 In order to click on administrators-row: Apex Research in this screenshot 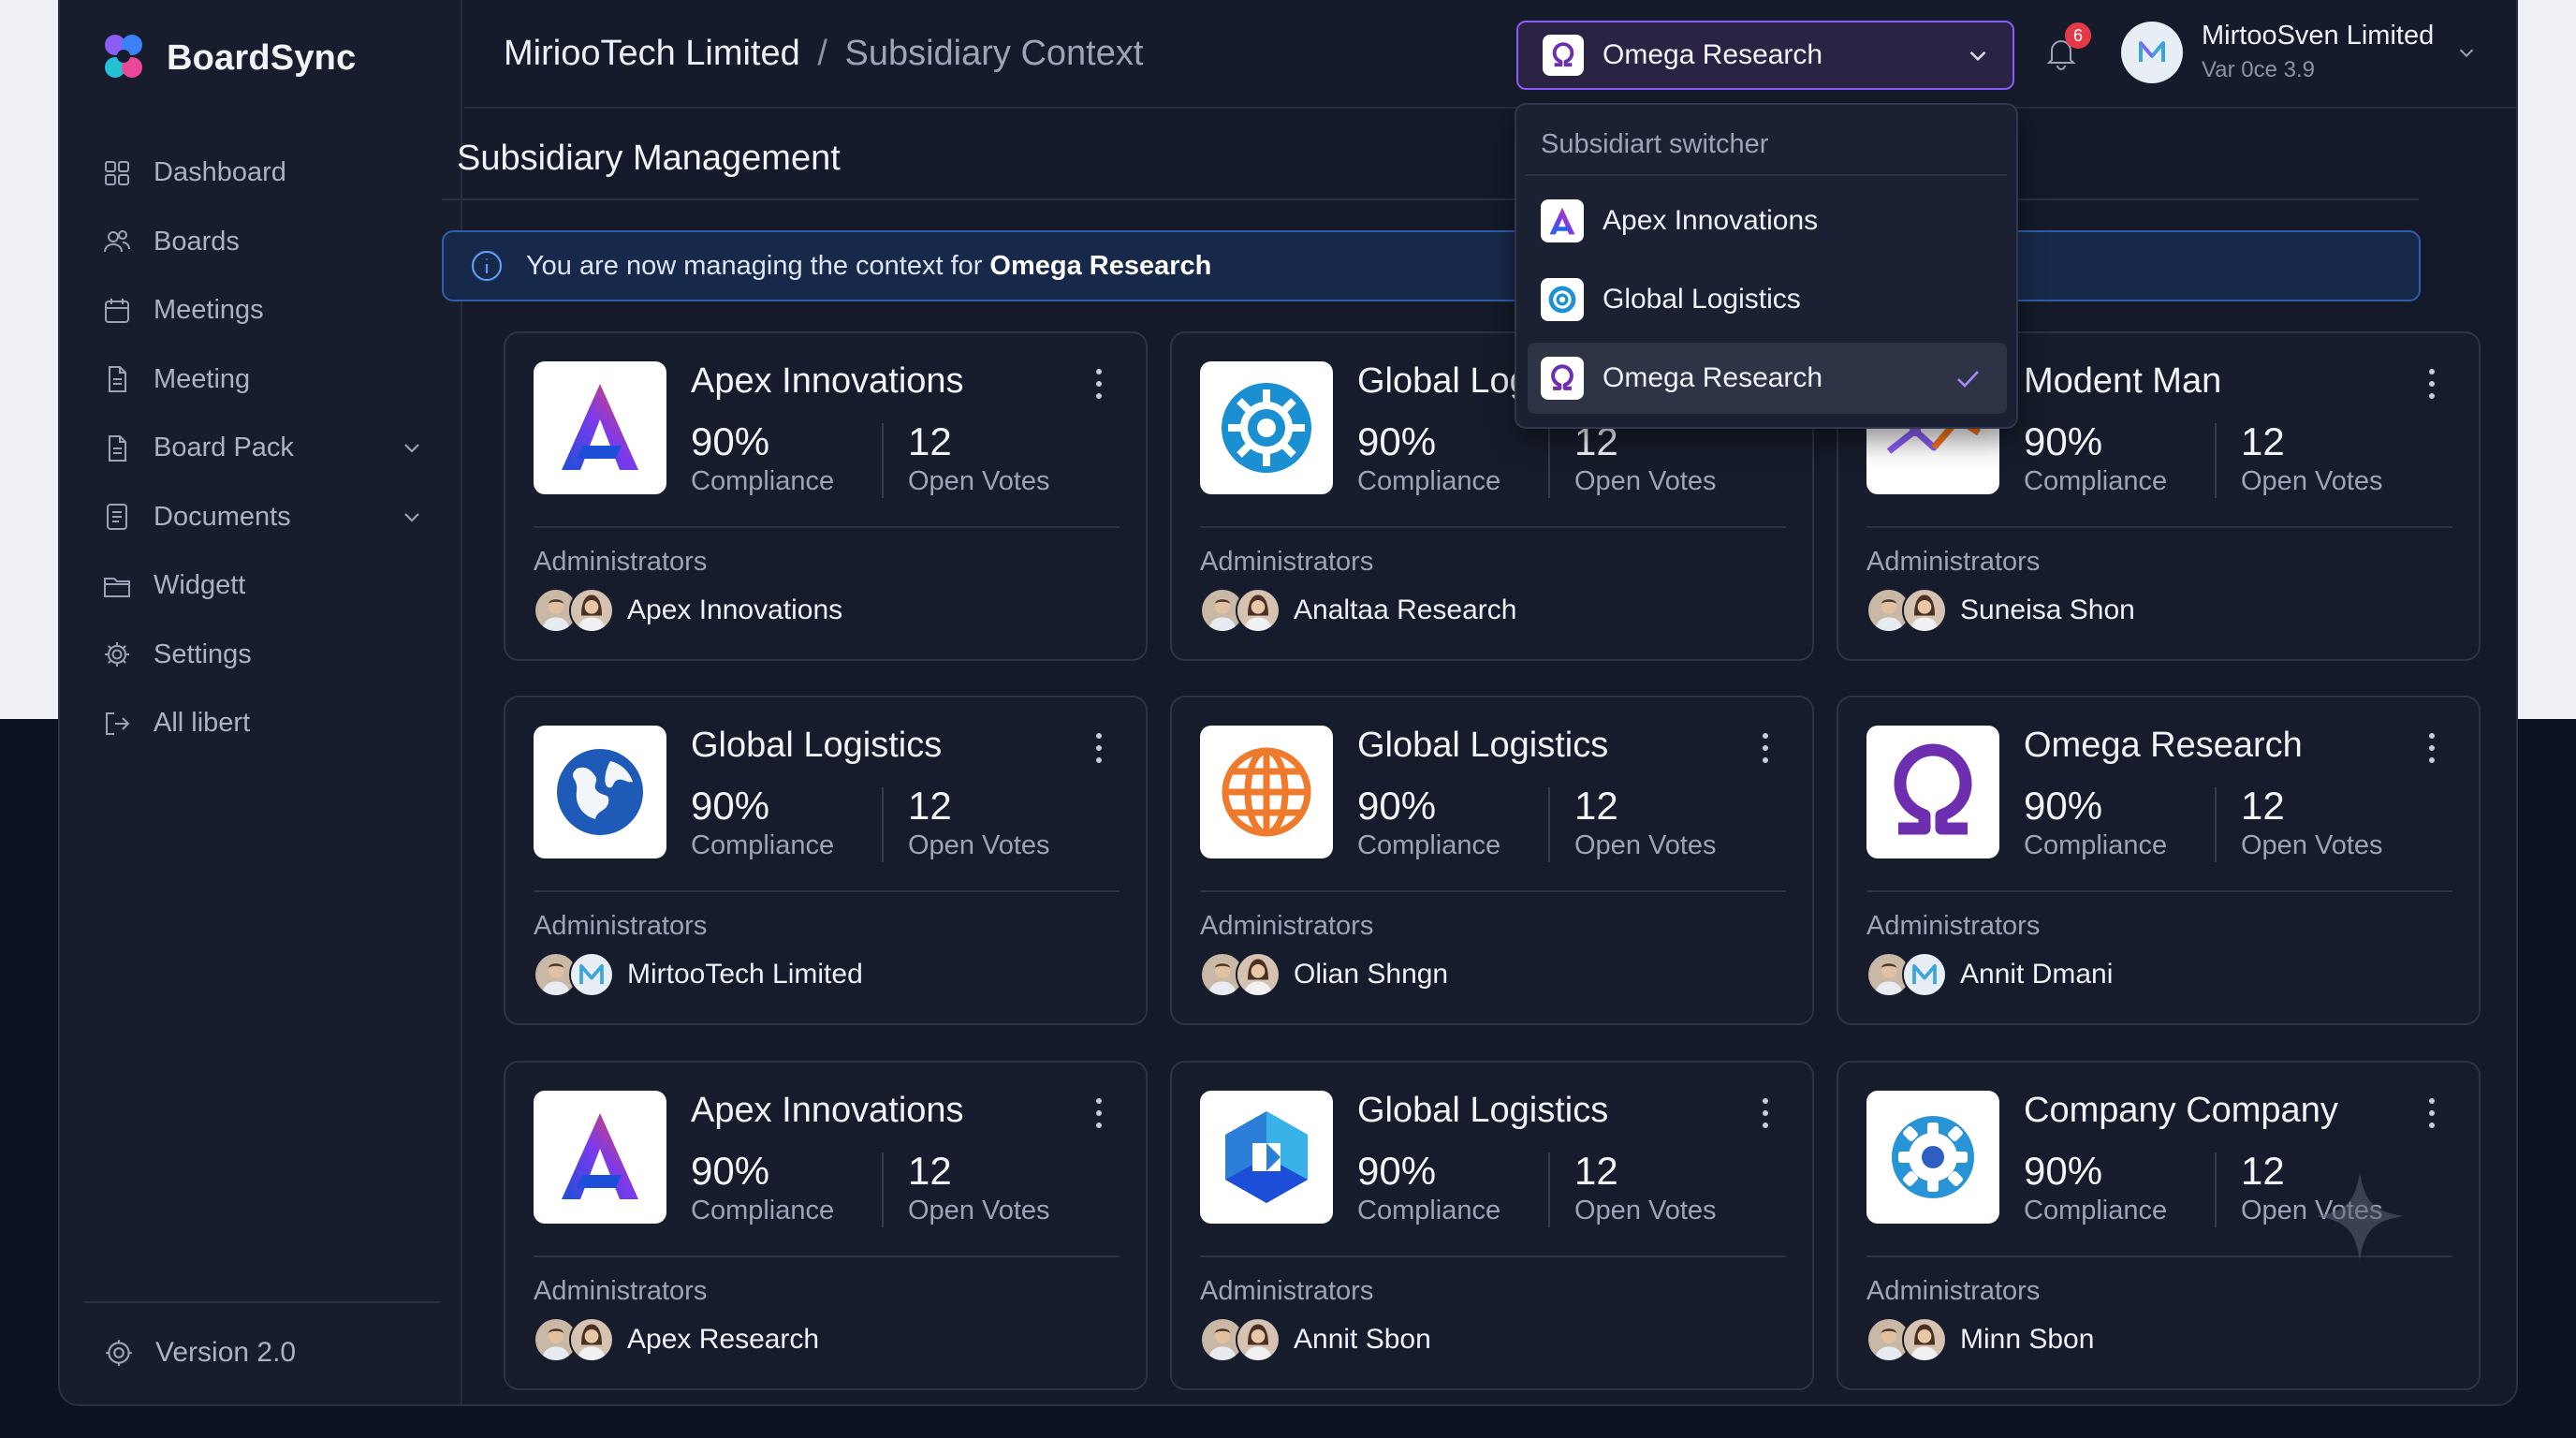, I will do `click(676, 1339)`.